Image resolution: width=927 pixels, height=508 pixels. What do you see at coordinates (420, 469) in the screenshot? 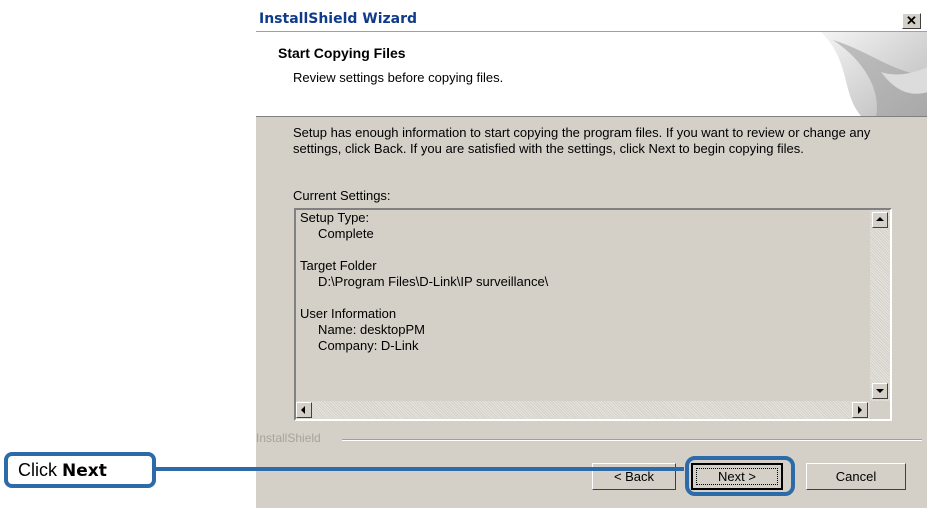
I see `callout-connector-line` at bounding box center [420, 469].